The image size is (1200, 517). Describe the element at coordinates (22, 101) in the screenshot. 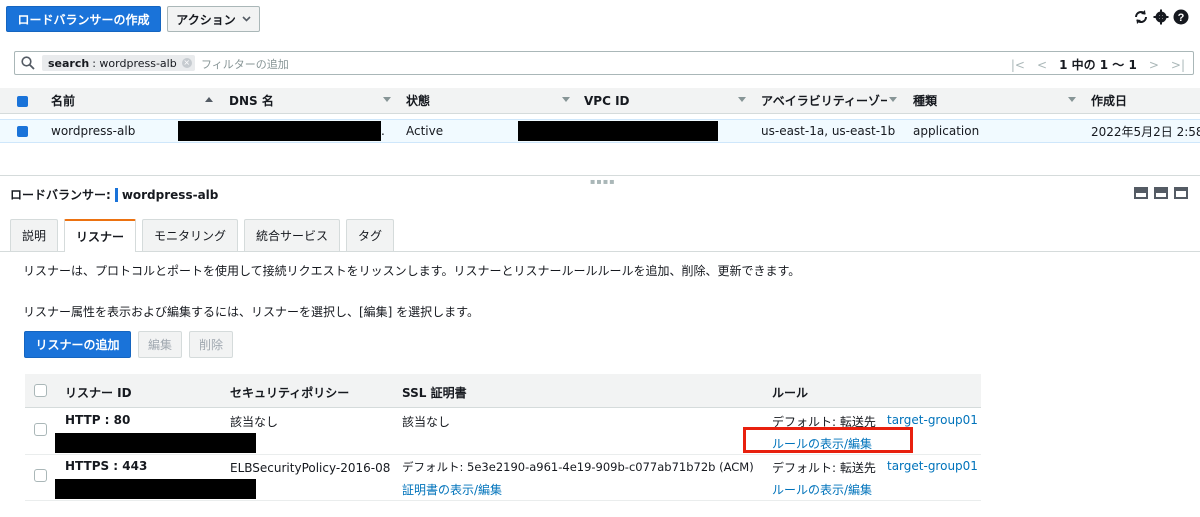

I see `select-all-checkbox` at that location.